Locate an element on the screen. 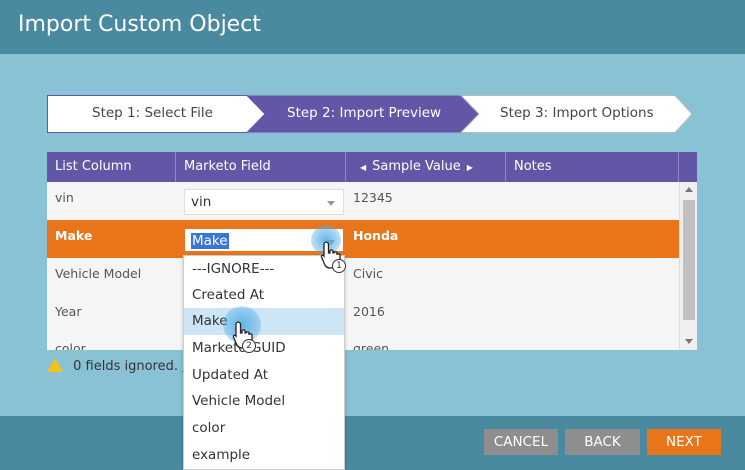 Image resolution: width=745 pixels, height=470 pixels. step-3-import-options: Step 3: Import Options is located at coordinates (577, 113).